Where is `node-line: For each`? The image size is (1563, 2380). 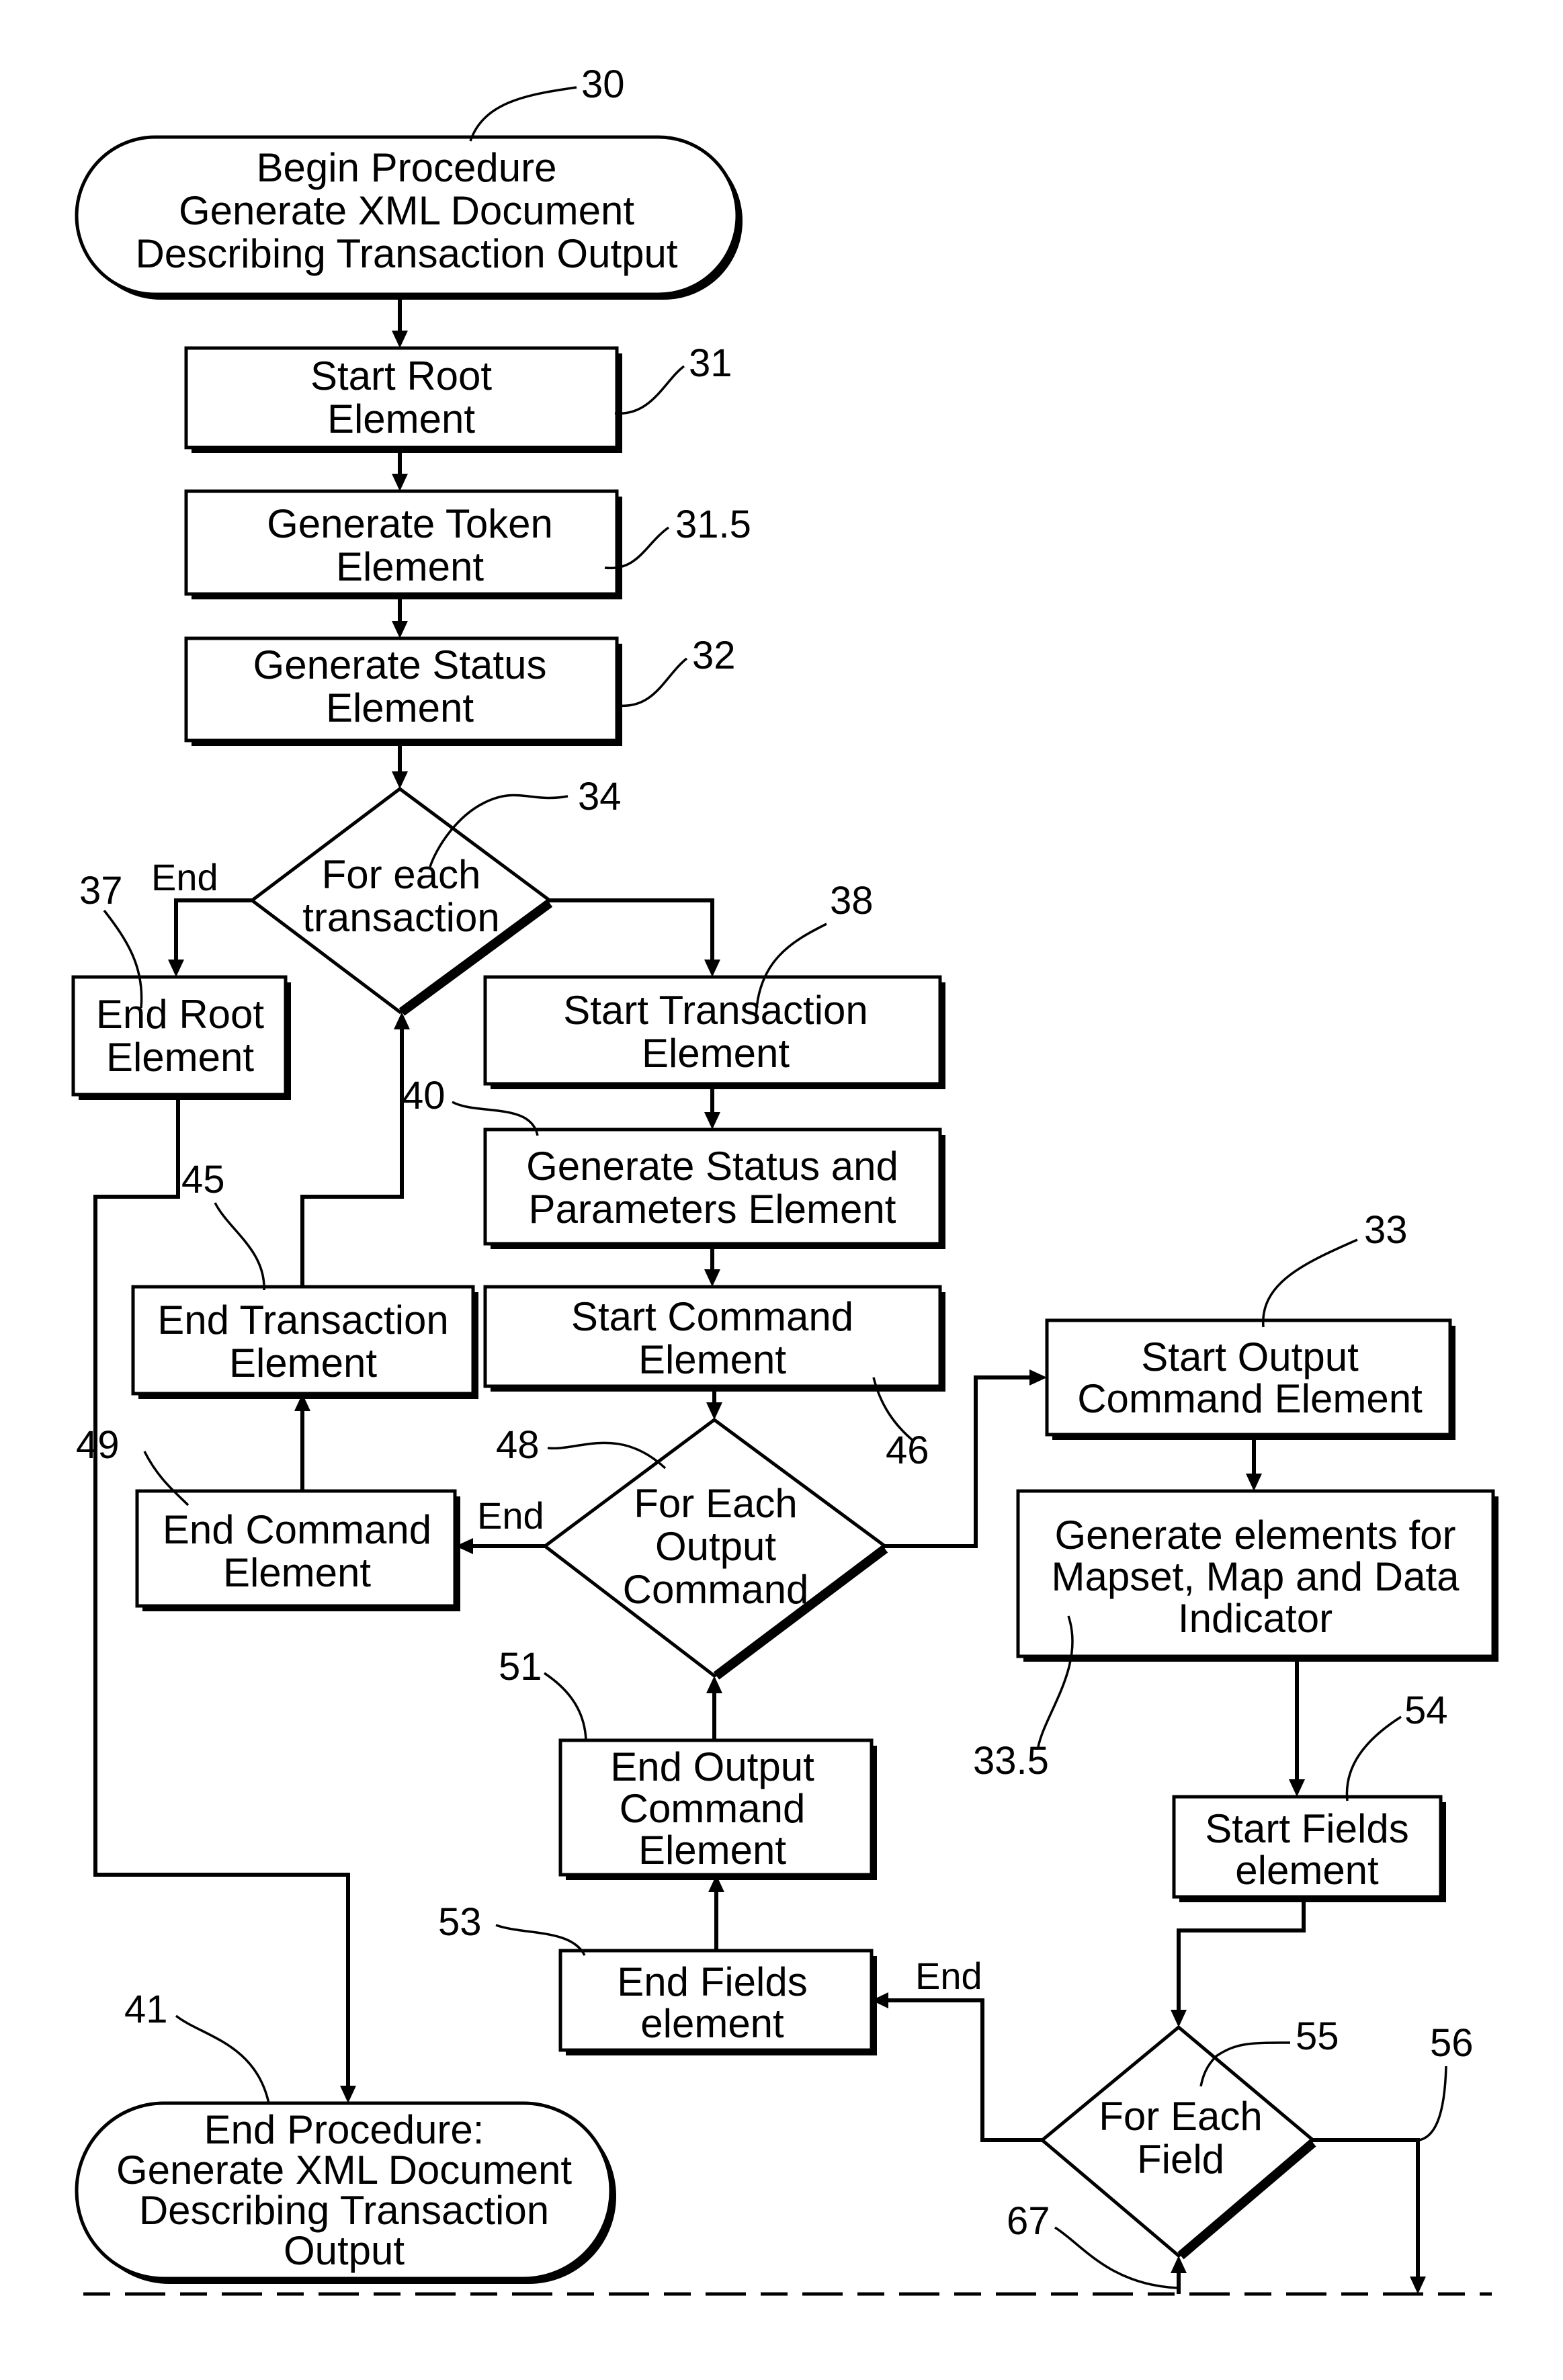
node-line: For each is located at coordinates (401, 874).